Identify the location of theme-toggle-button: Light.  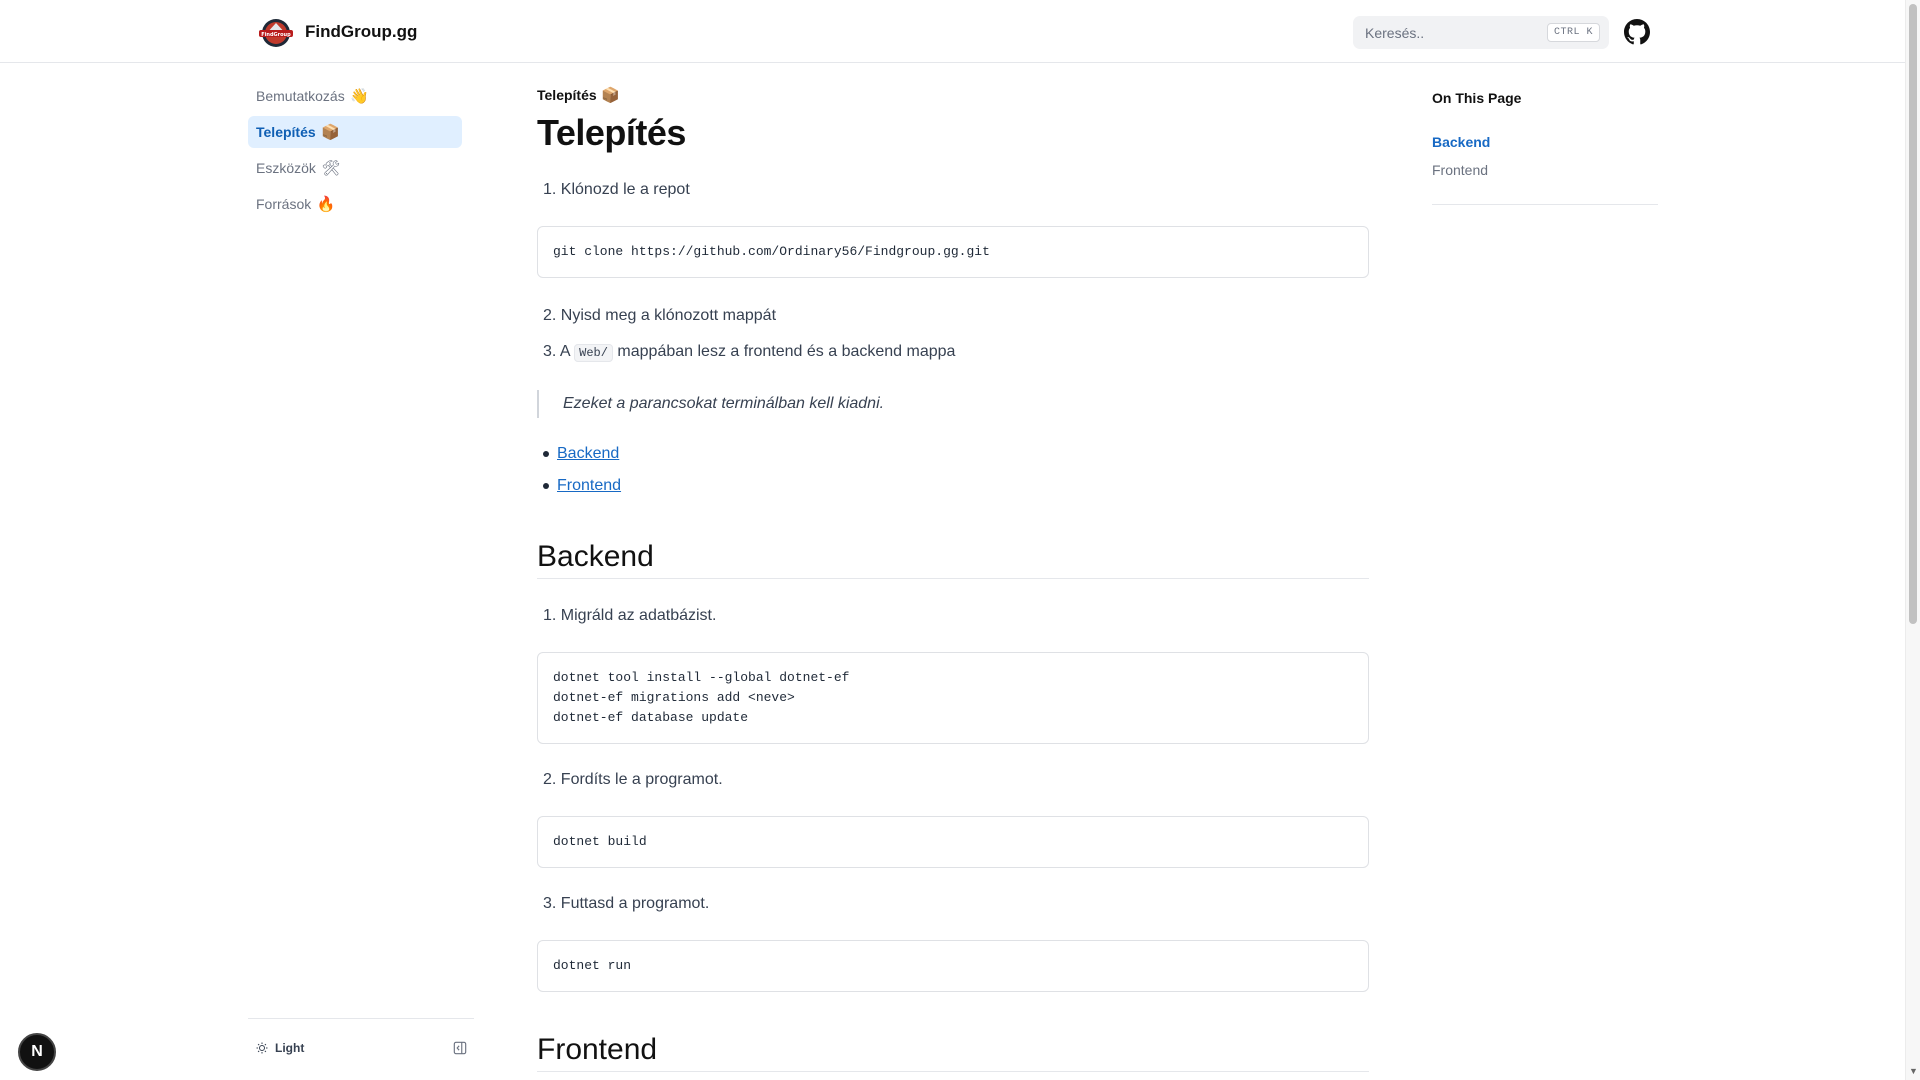
(280, 1048).